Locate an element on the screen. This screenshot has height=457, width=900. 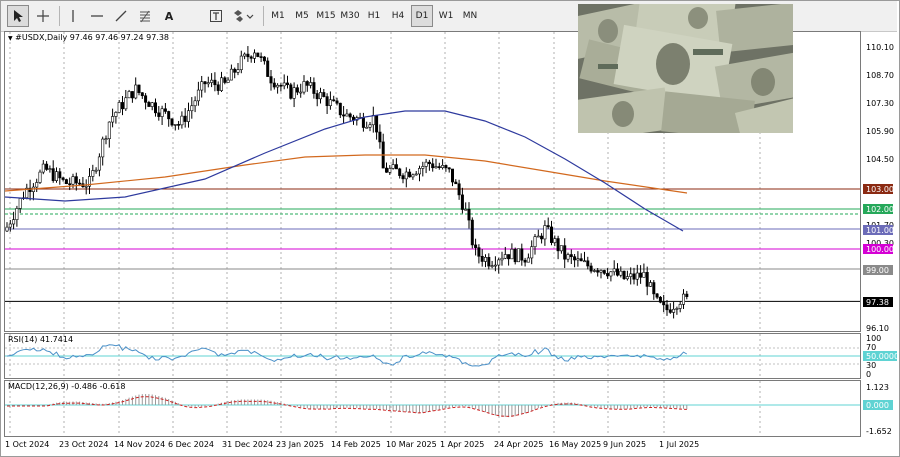
cursor-tool is located at coordinates (18, 16).